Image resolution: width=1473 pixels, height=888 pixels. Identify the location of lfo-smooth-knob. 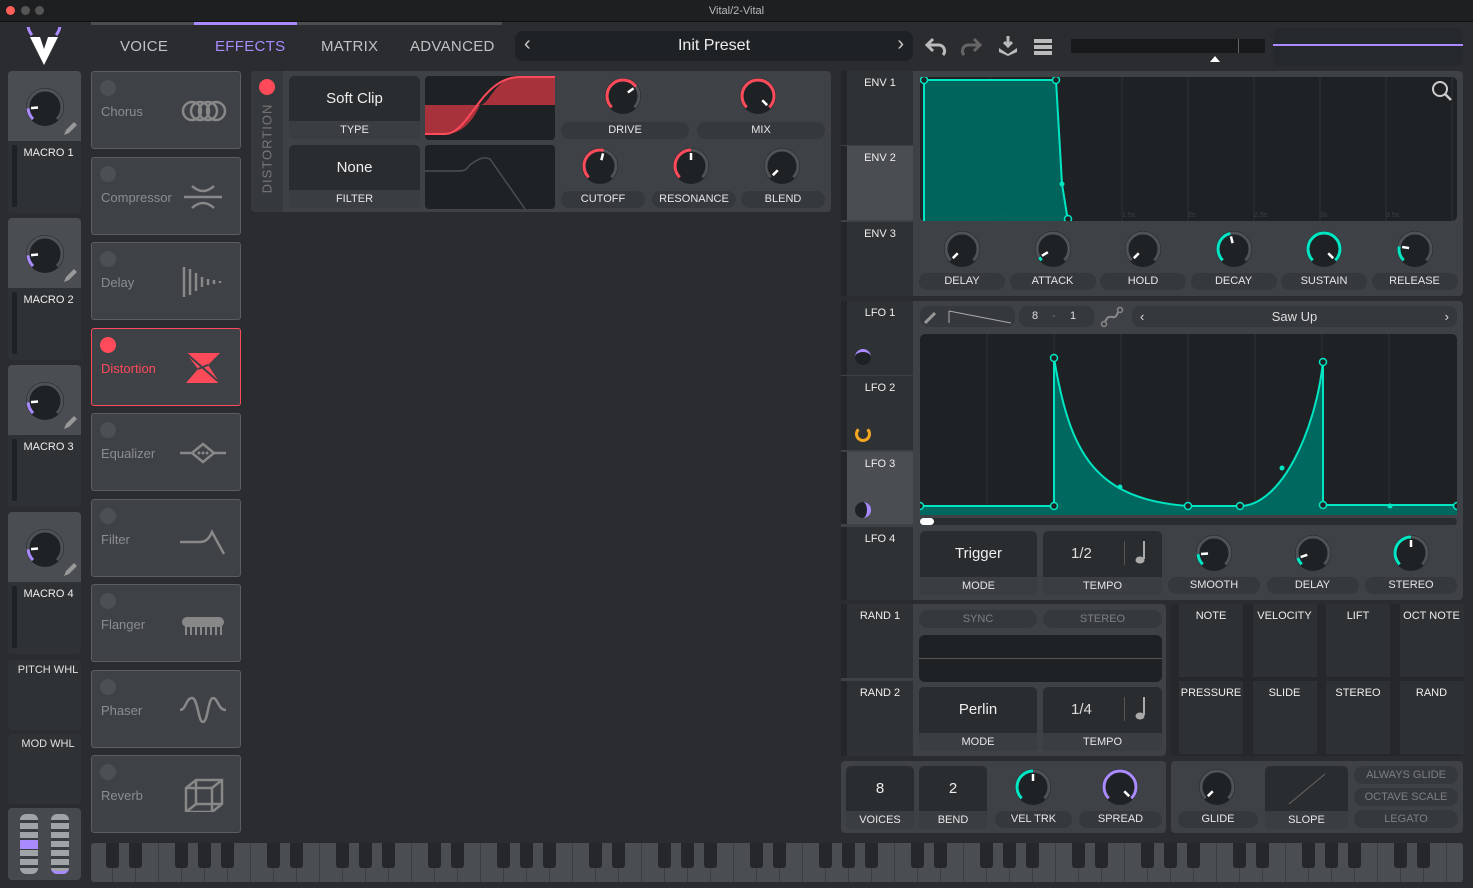
(1214, 555).